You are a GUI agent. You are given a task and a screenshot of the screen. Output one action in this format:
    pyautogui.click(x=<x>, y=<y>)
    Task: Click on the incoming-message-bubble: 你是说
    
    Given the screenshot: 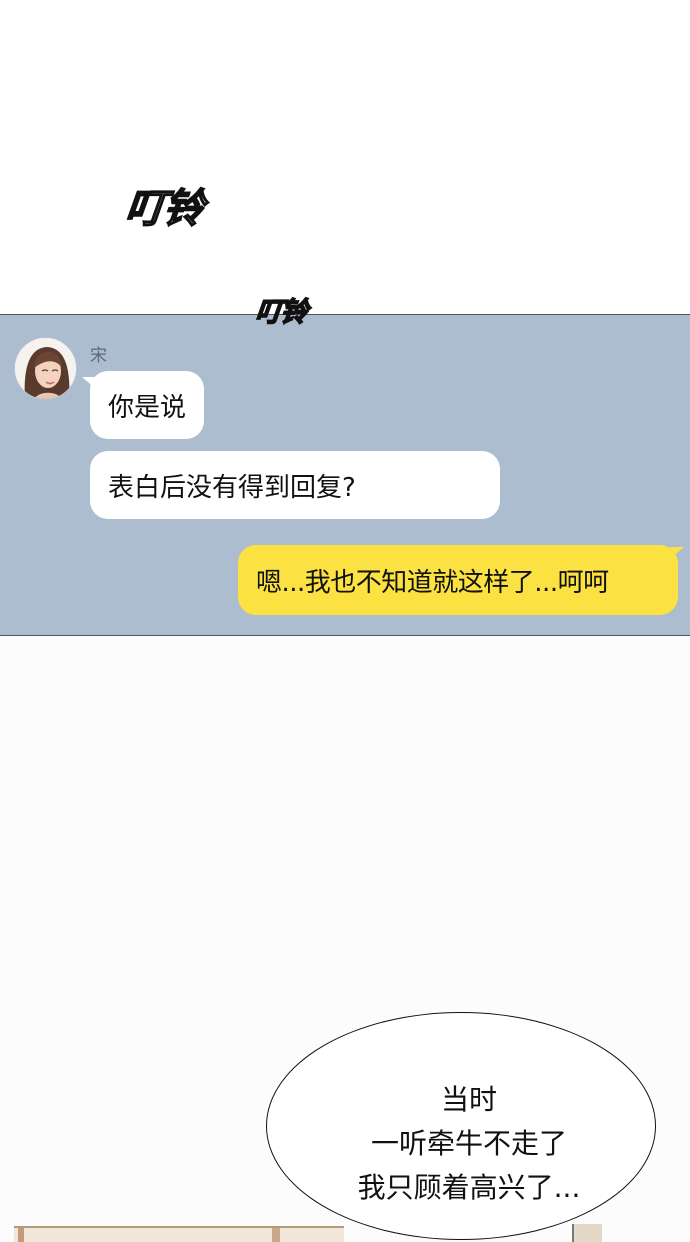 What is the action you would take?
    pyautogui.click(x=143, y=405)
    